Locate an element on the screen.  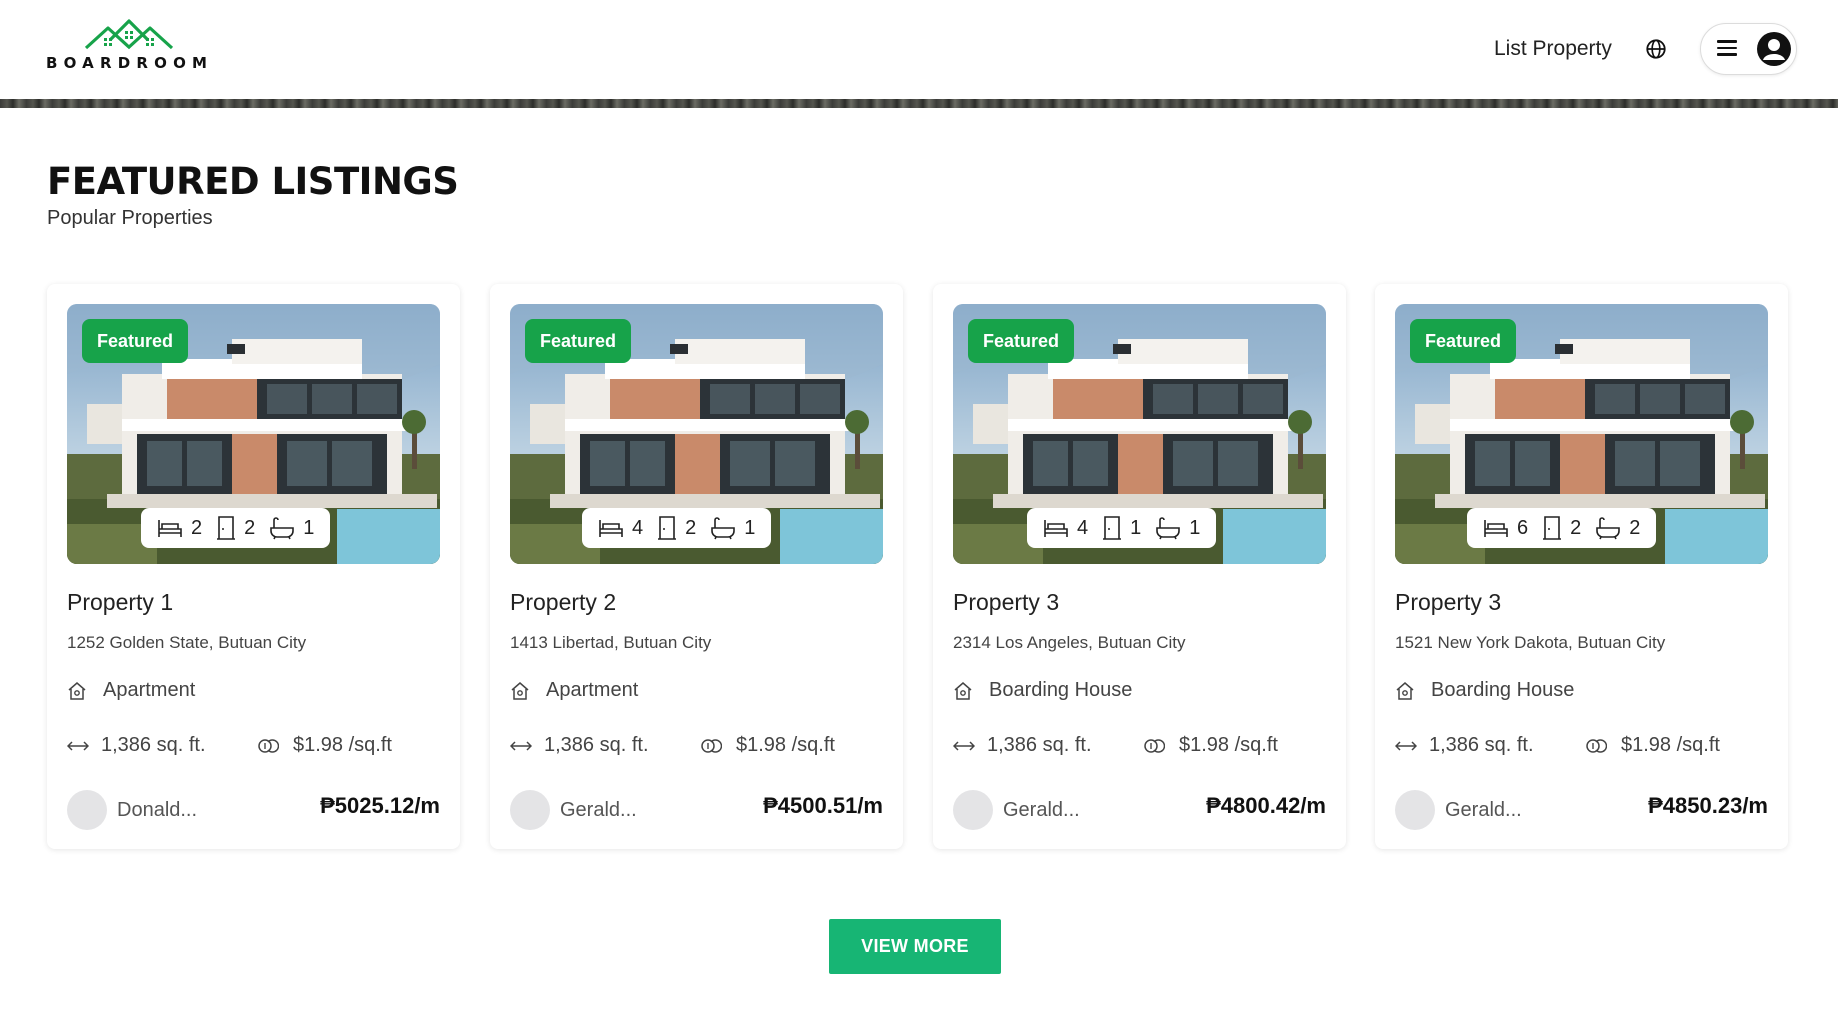
bedrooms-feature: 6 is located at coordinates (1505, 528).